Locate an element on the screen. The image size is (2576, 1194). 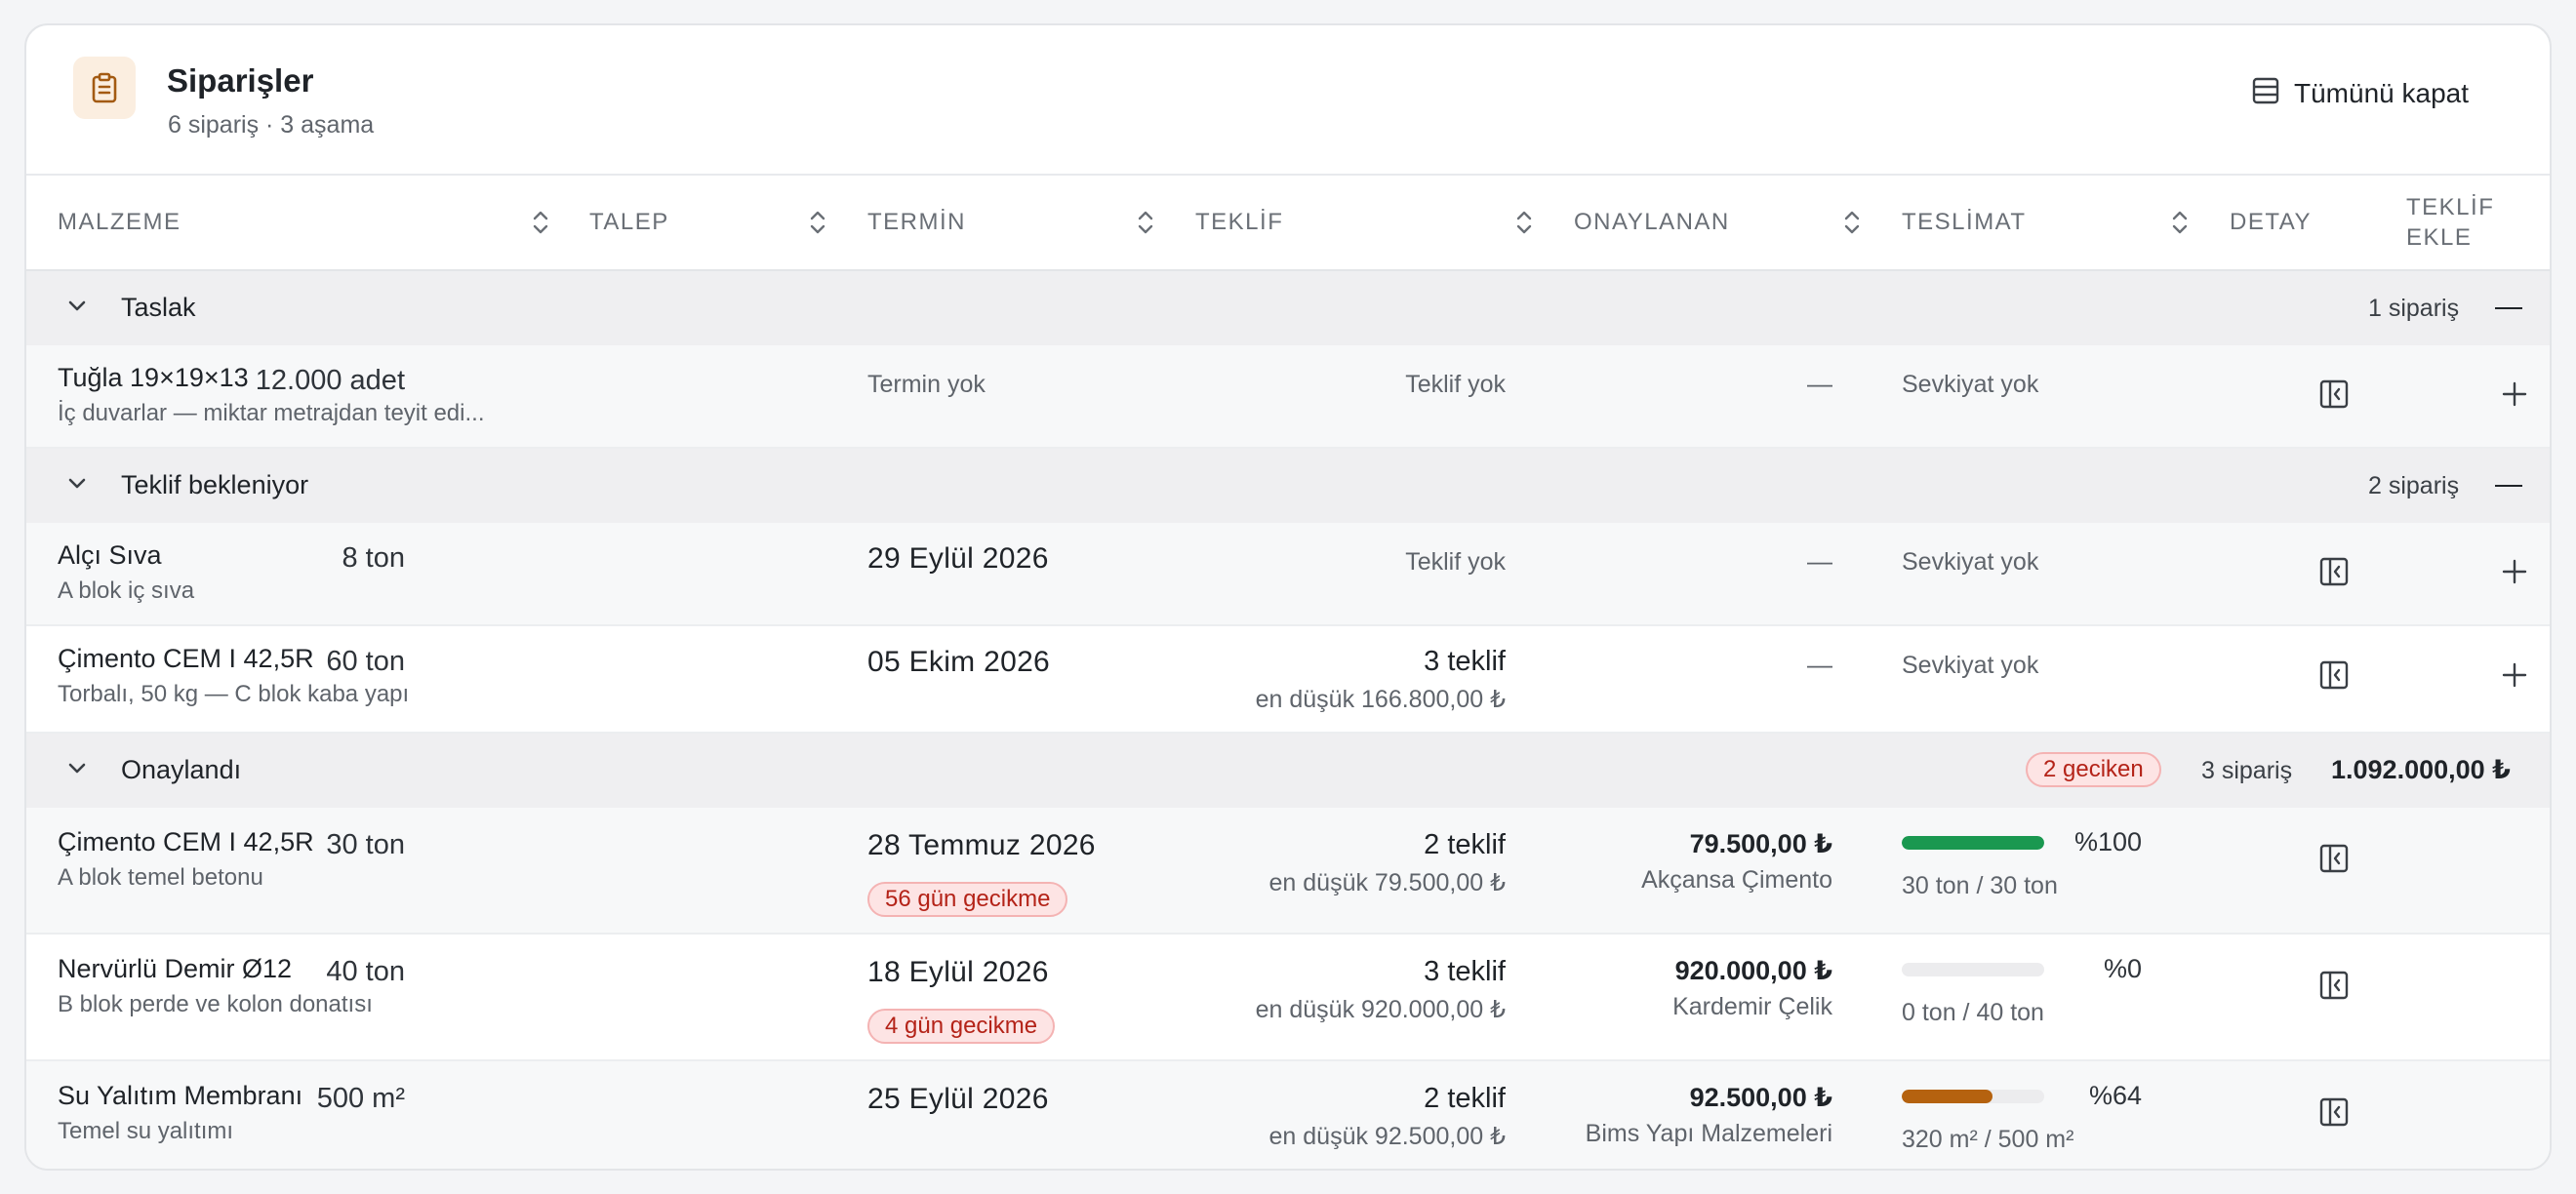
col-malzeme: MALZEME is located at coordinates (119, 222).